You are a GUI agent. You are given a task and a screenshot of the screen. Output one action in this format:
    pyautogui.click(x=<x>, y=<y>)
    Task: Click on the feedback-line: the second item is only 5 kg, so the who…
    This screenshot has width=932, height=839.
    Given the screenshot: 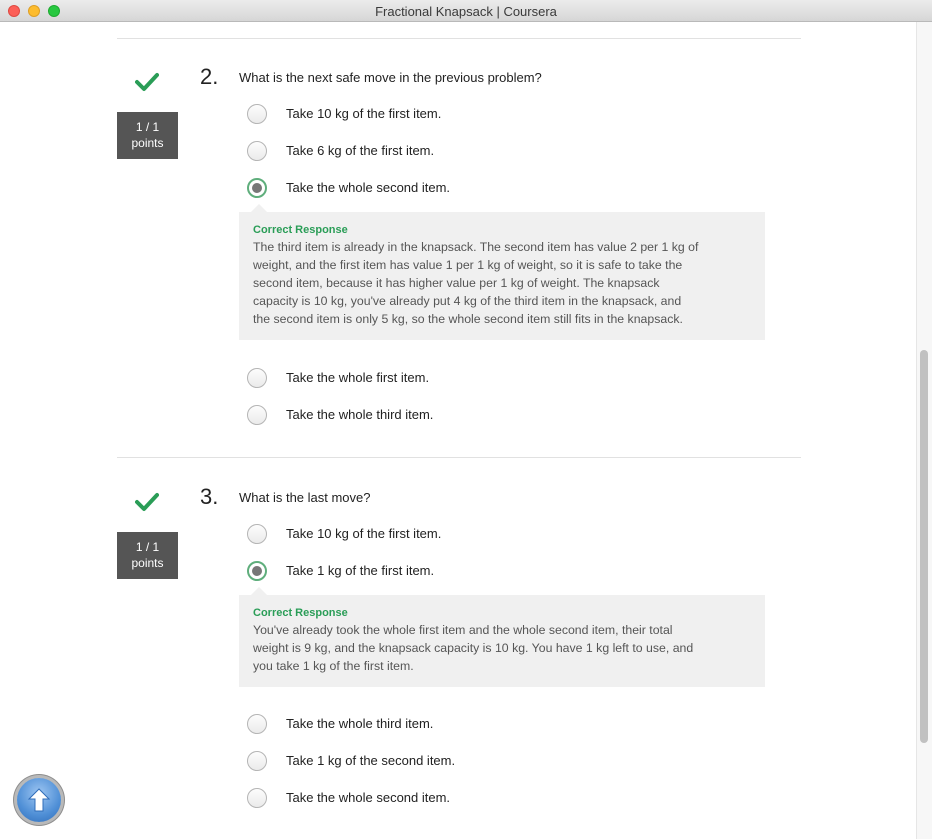 What is the action you would take?
    pyautogui.click(x=468, y=319)
    